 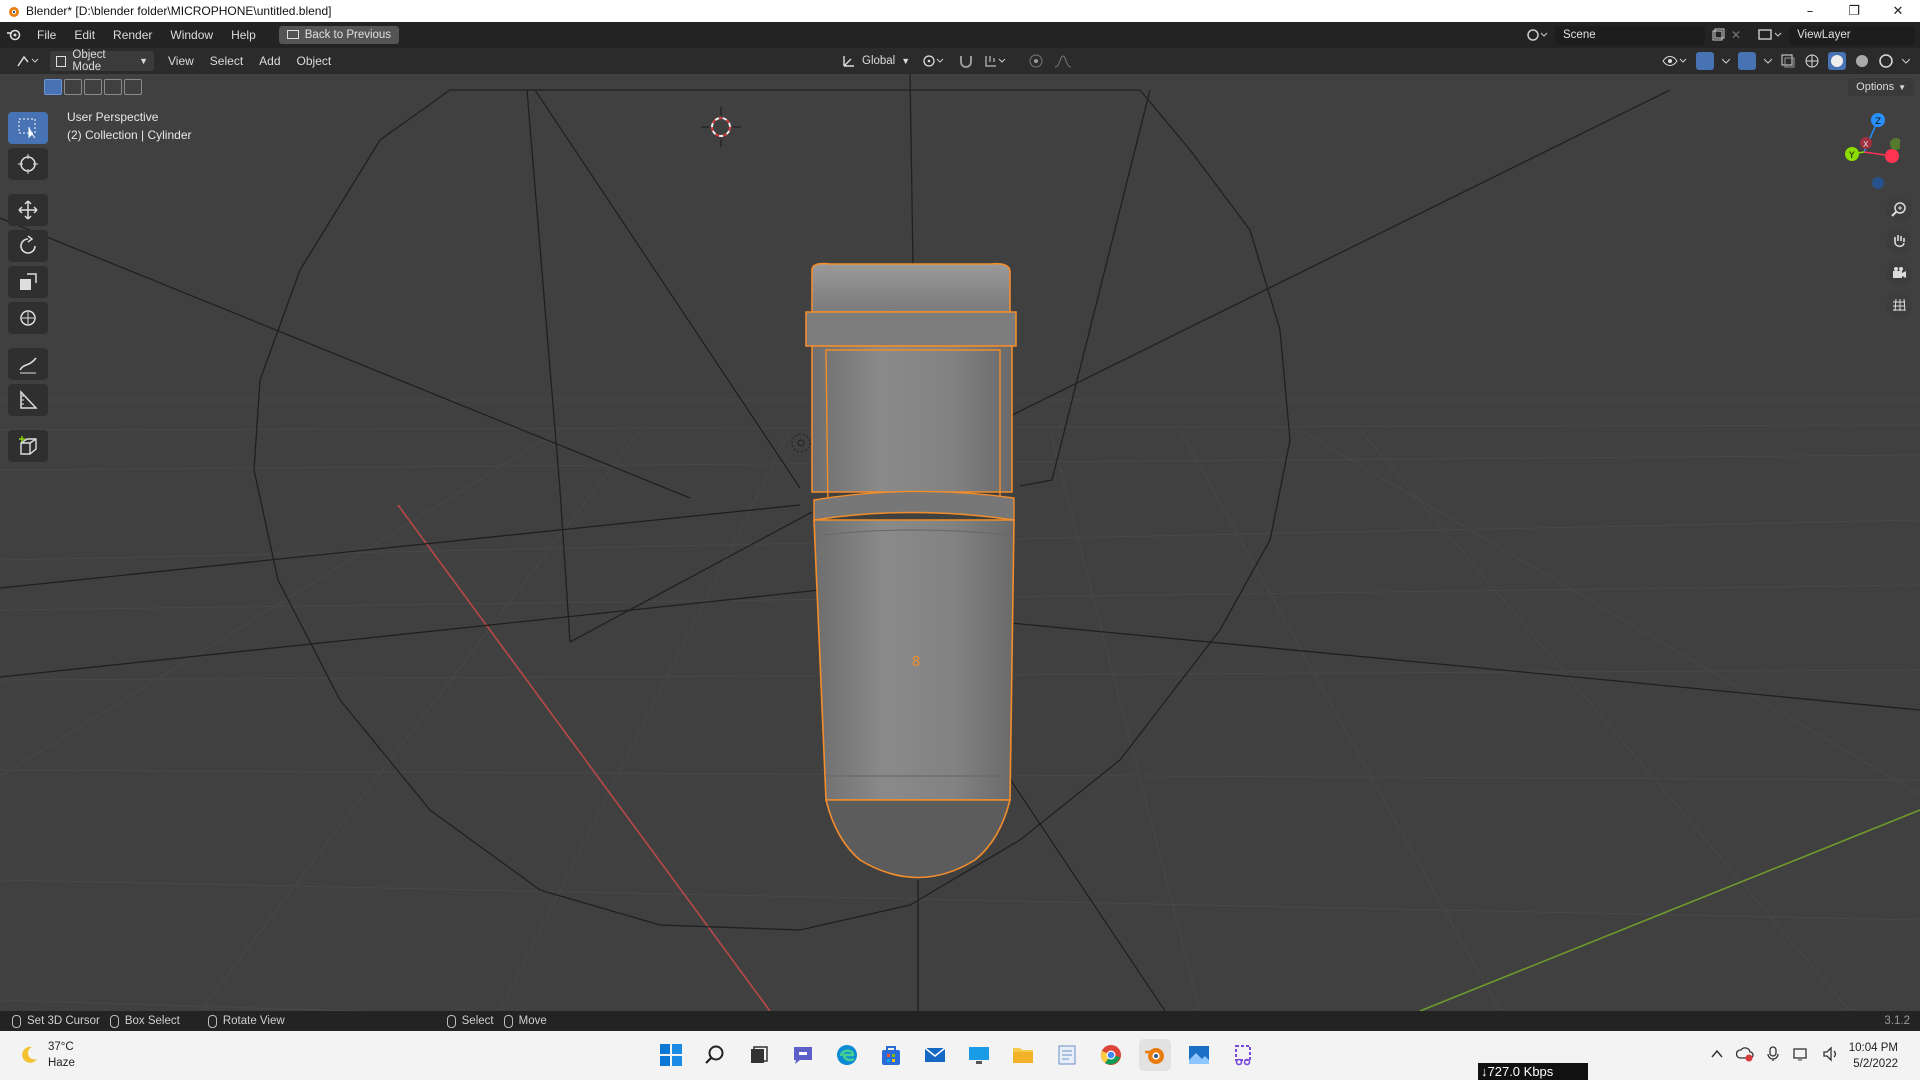 What do you see at coordinates (1675, 61) in the screenshot?
I see `visibility-eye-icon` at bounding box center [1675, 61].